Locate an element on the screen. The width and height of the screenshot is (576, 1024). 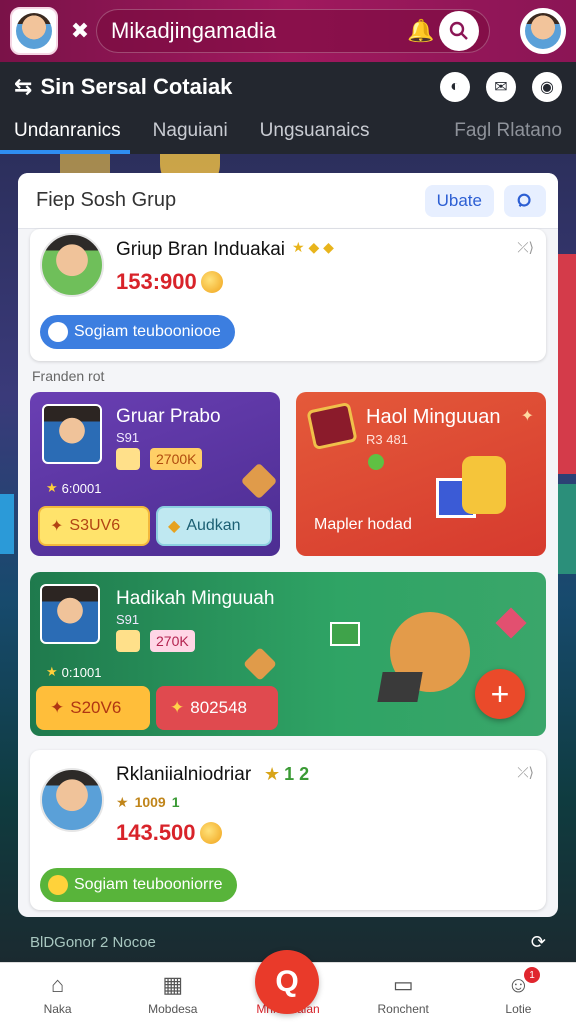
nav-calendar-label: Mobdesa is located at coordinates (173, 1009).